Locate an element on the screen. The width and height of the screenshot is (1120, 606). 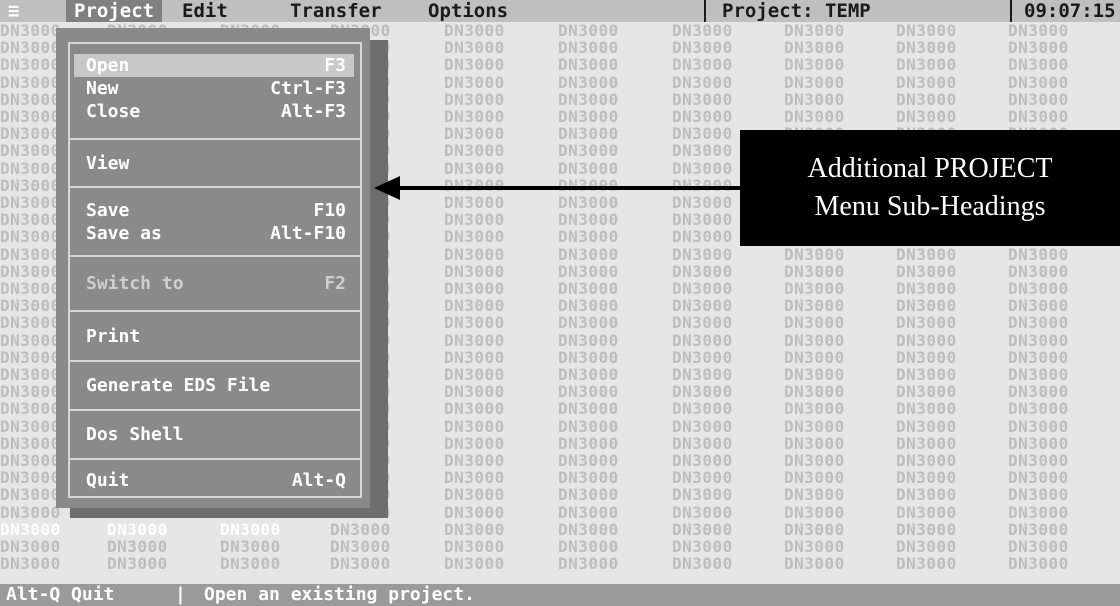
annotation-callout: Additional PROJECT Menu Sub-Headings is located at coordinates (930, 188).